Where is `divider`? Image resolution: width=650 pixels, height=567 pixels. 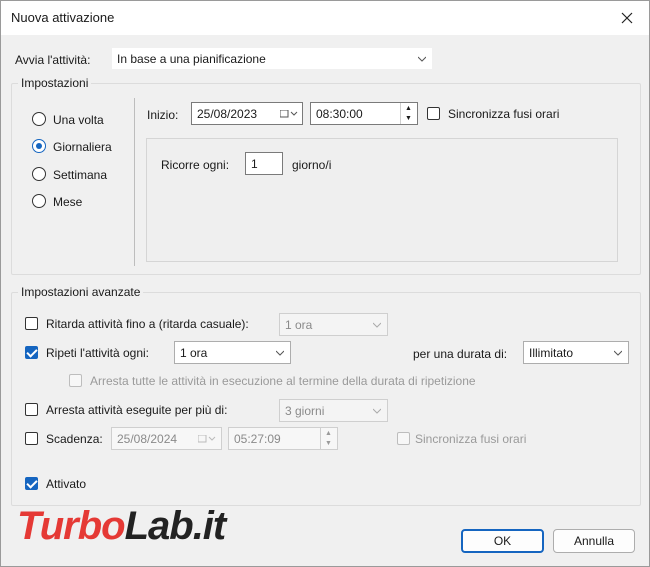
divider is located at coordinates (134, 182).